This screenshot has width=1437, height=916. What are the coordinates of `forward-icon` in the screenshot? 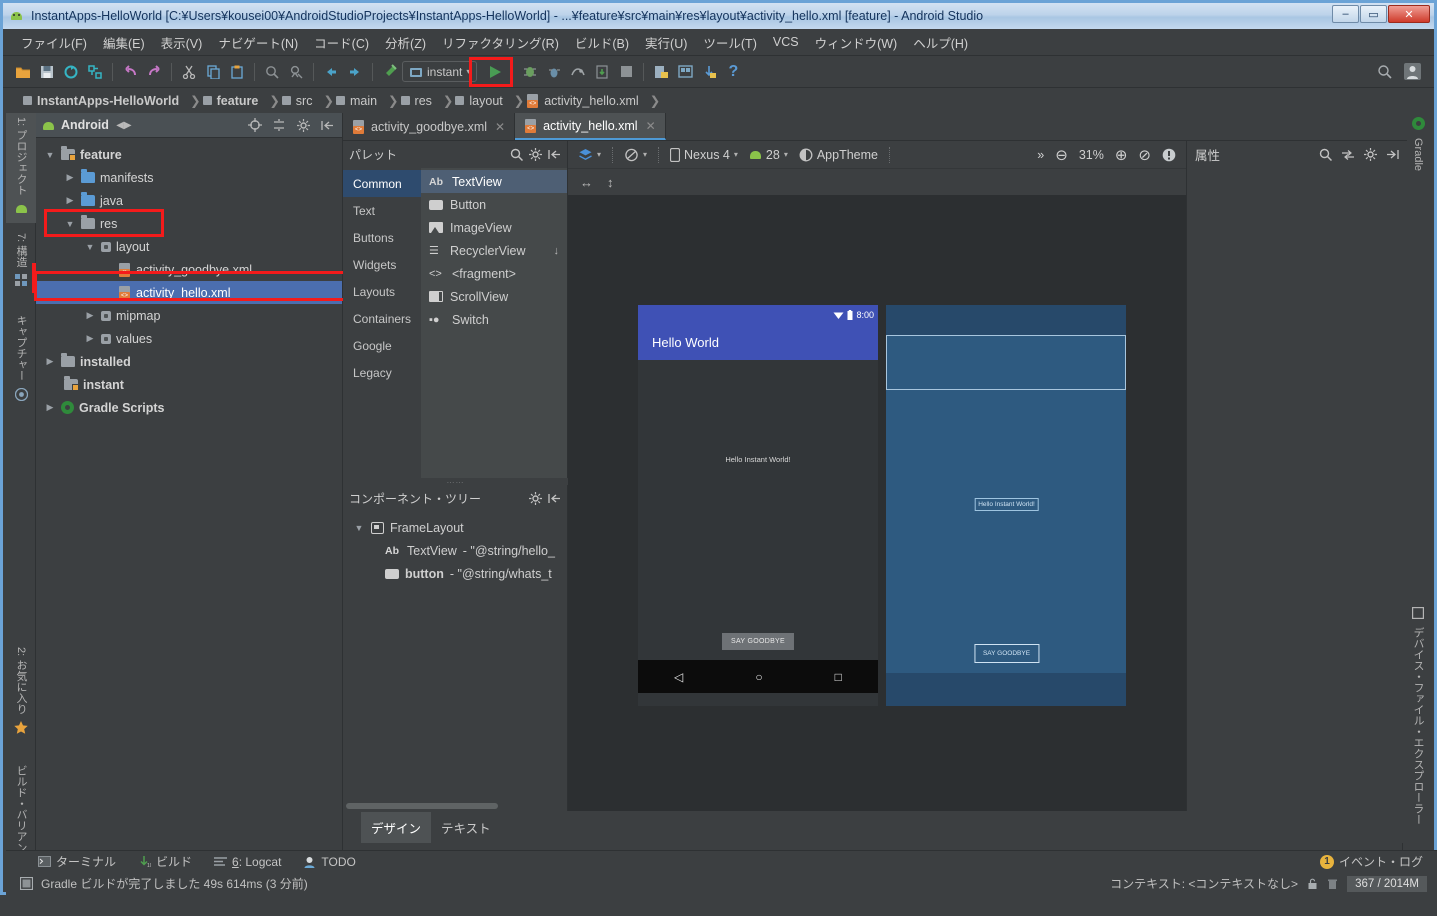 It's located at (355, 72).